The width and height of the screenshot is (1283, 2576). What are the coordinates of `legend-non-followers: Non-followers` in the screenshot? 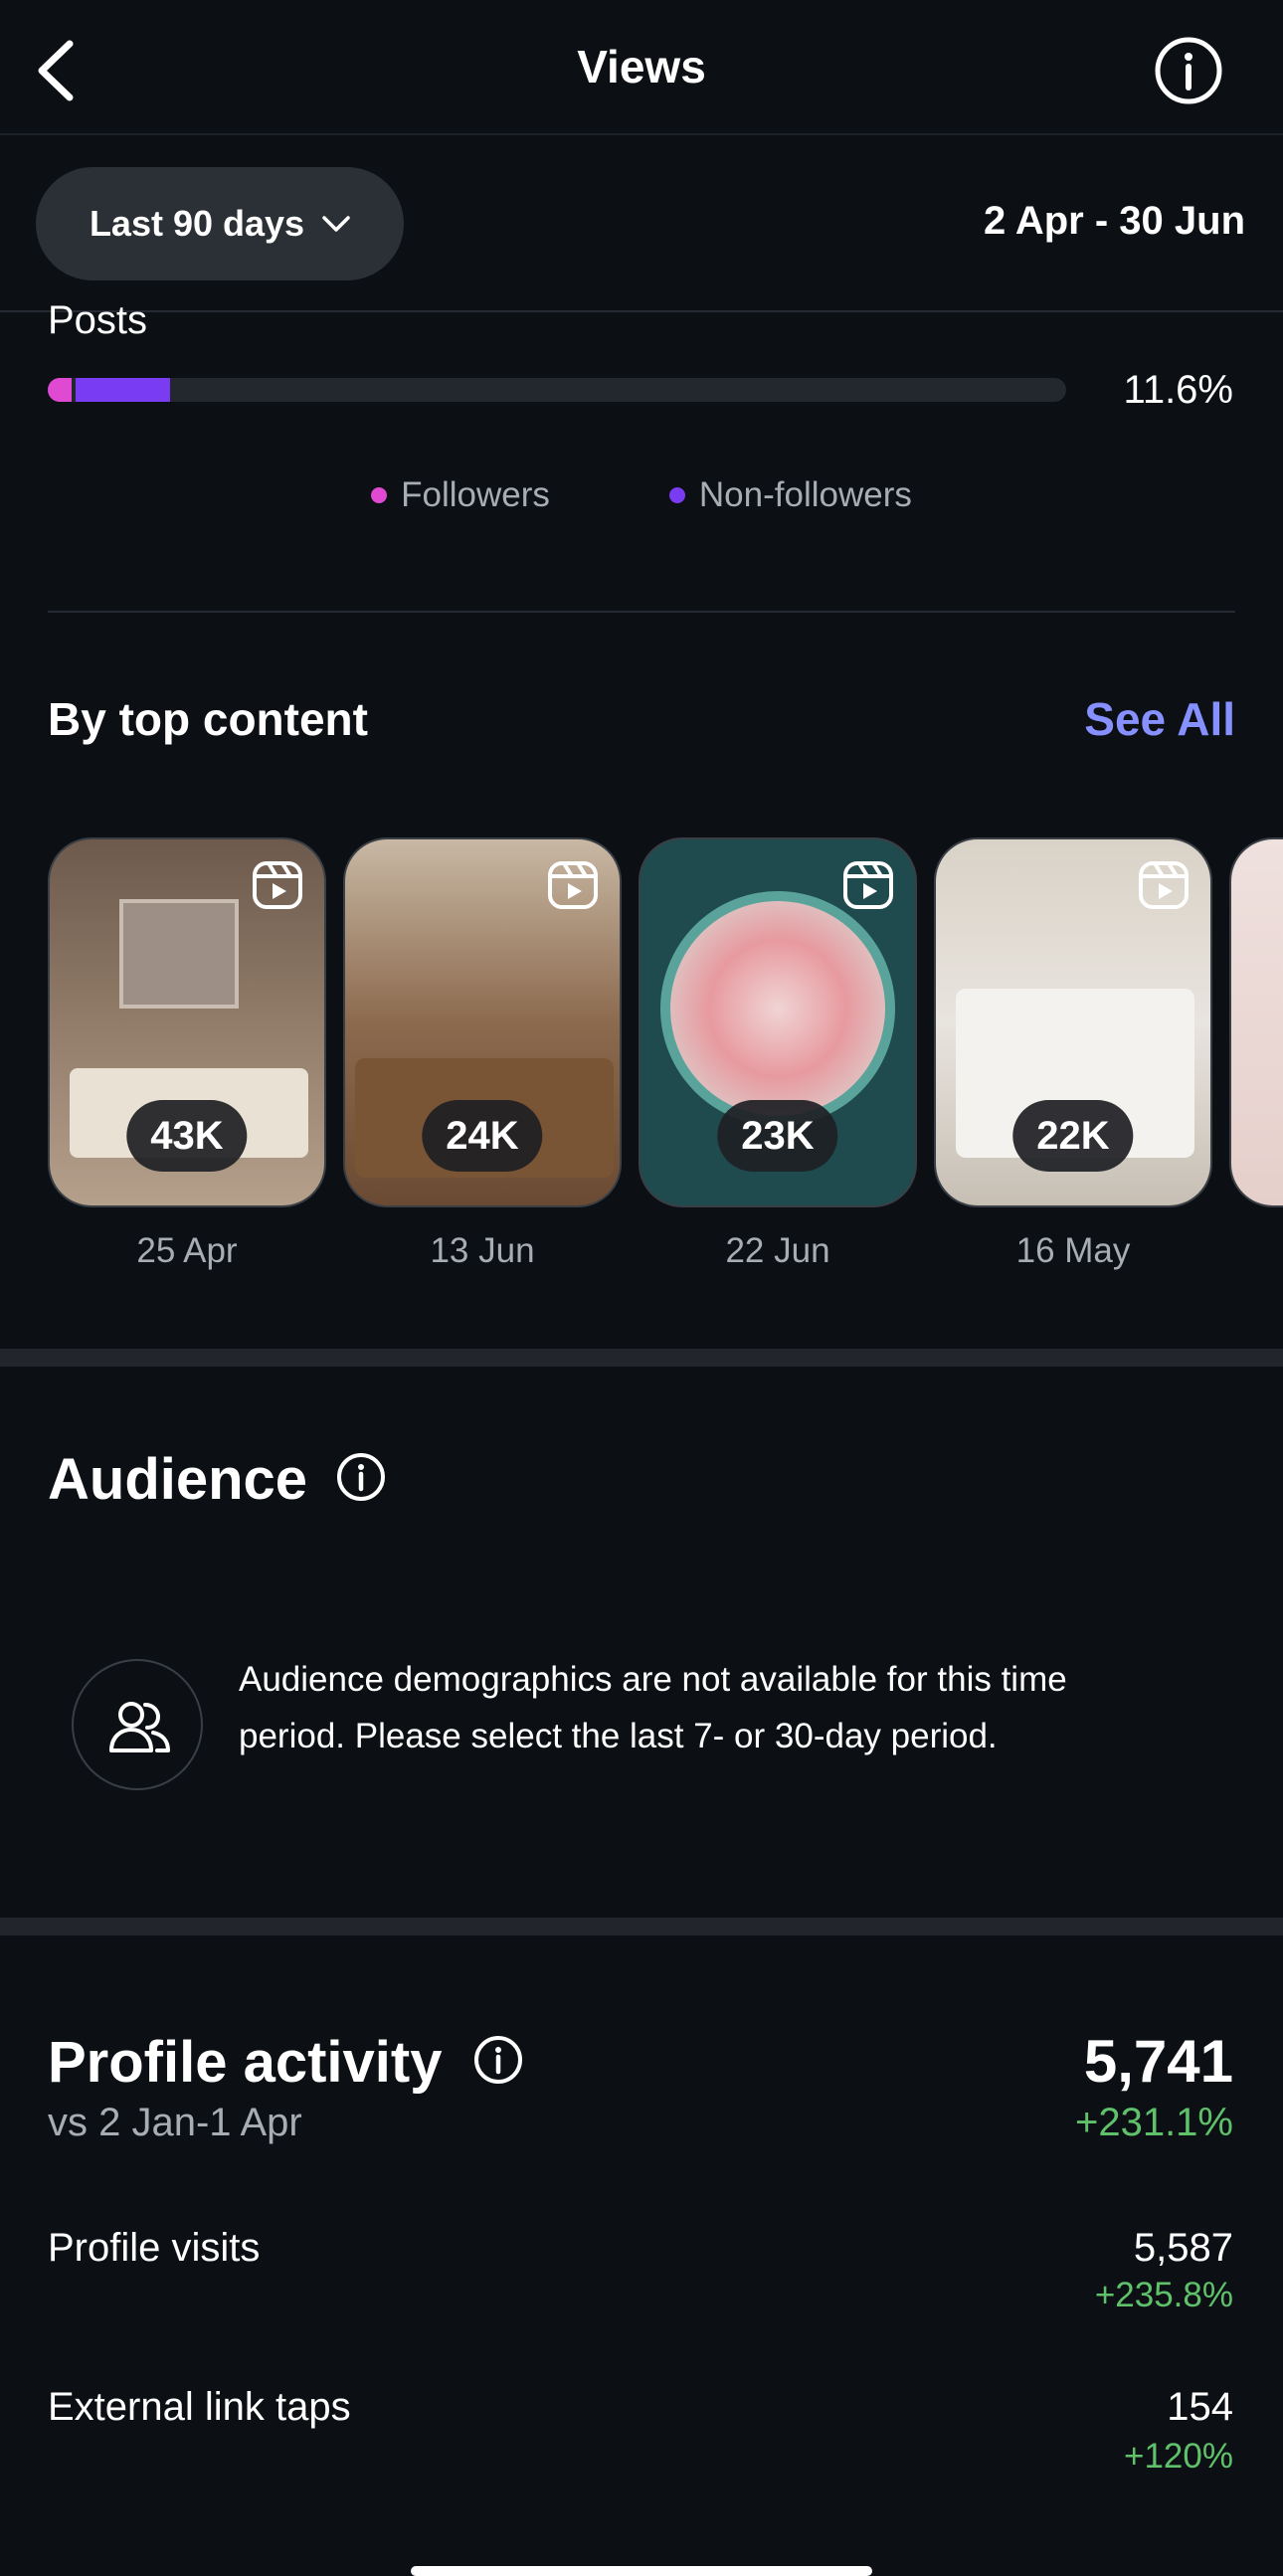 It's located at (790, 495).